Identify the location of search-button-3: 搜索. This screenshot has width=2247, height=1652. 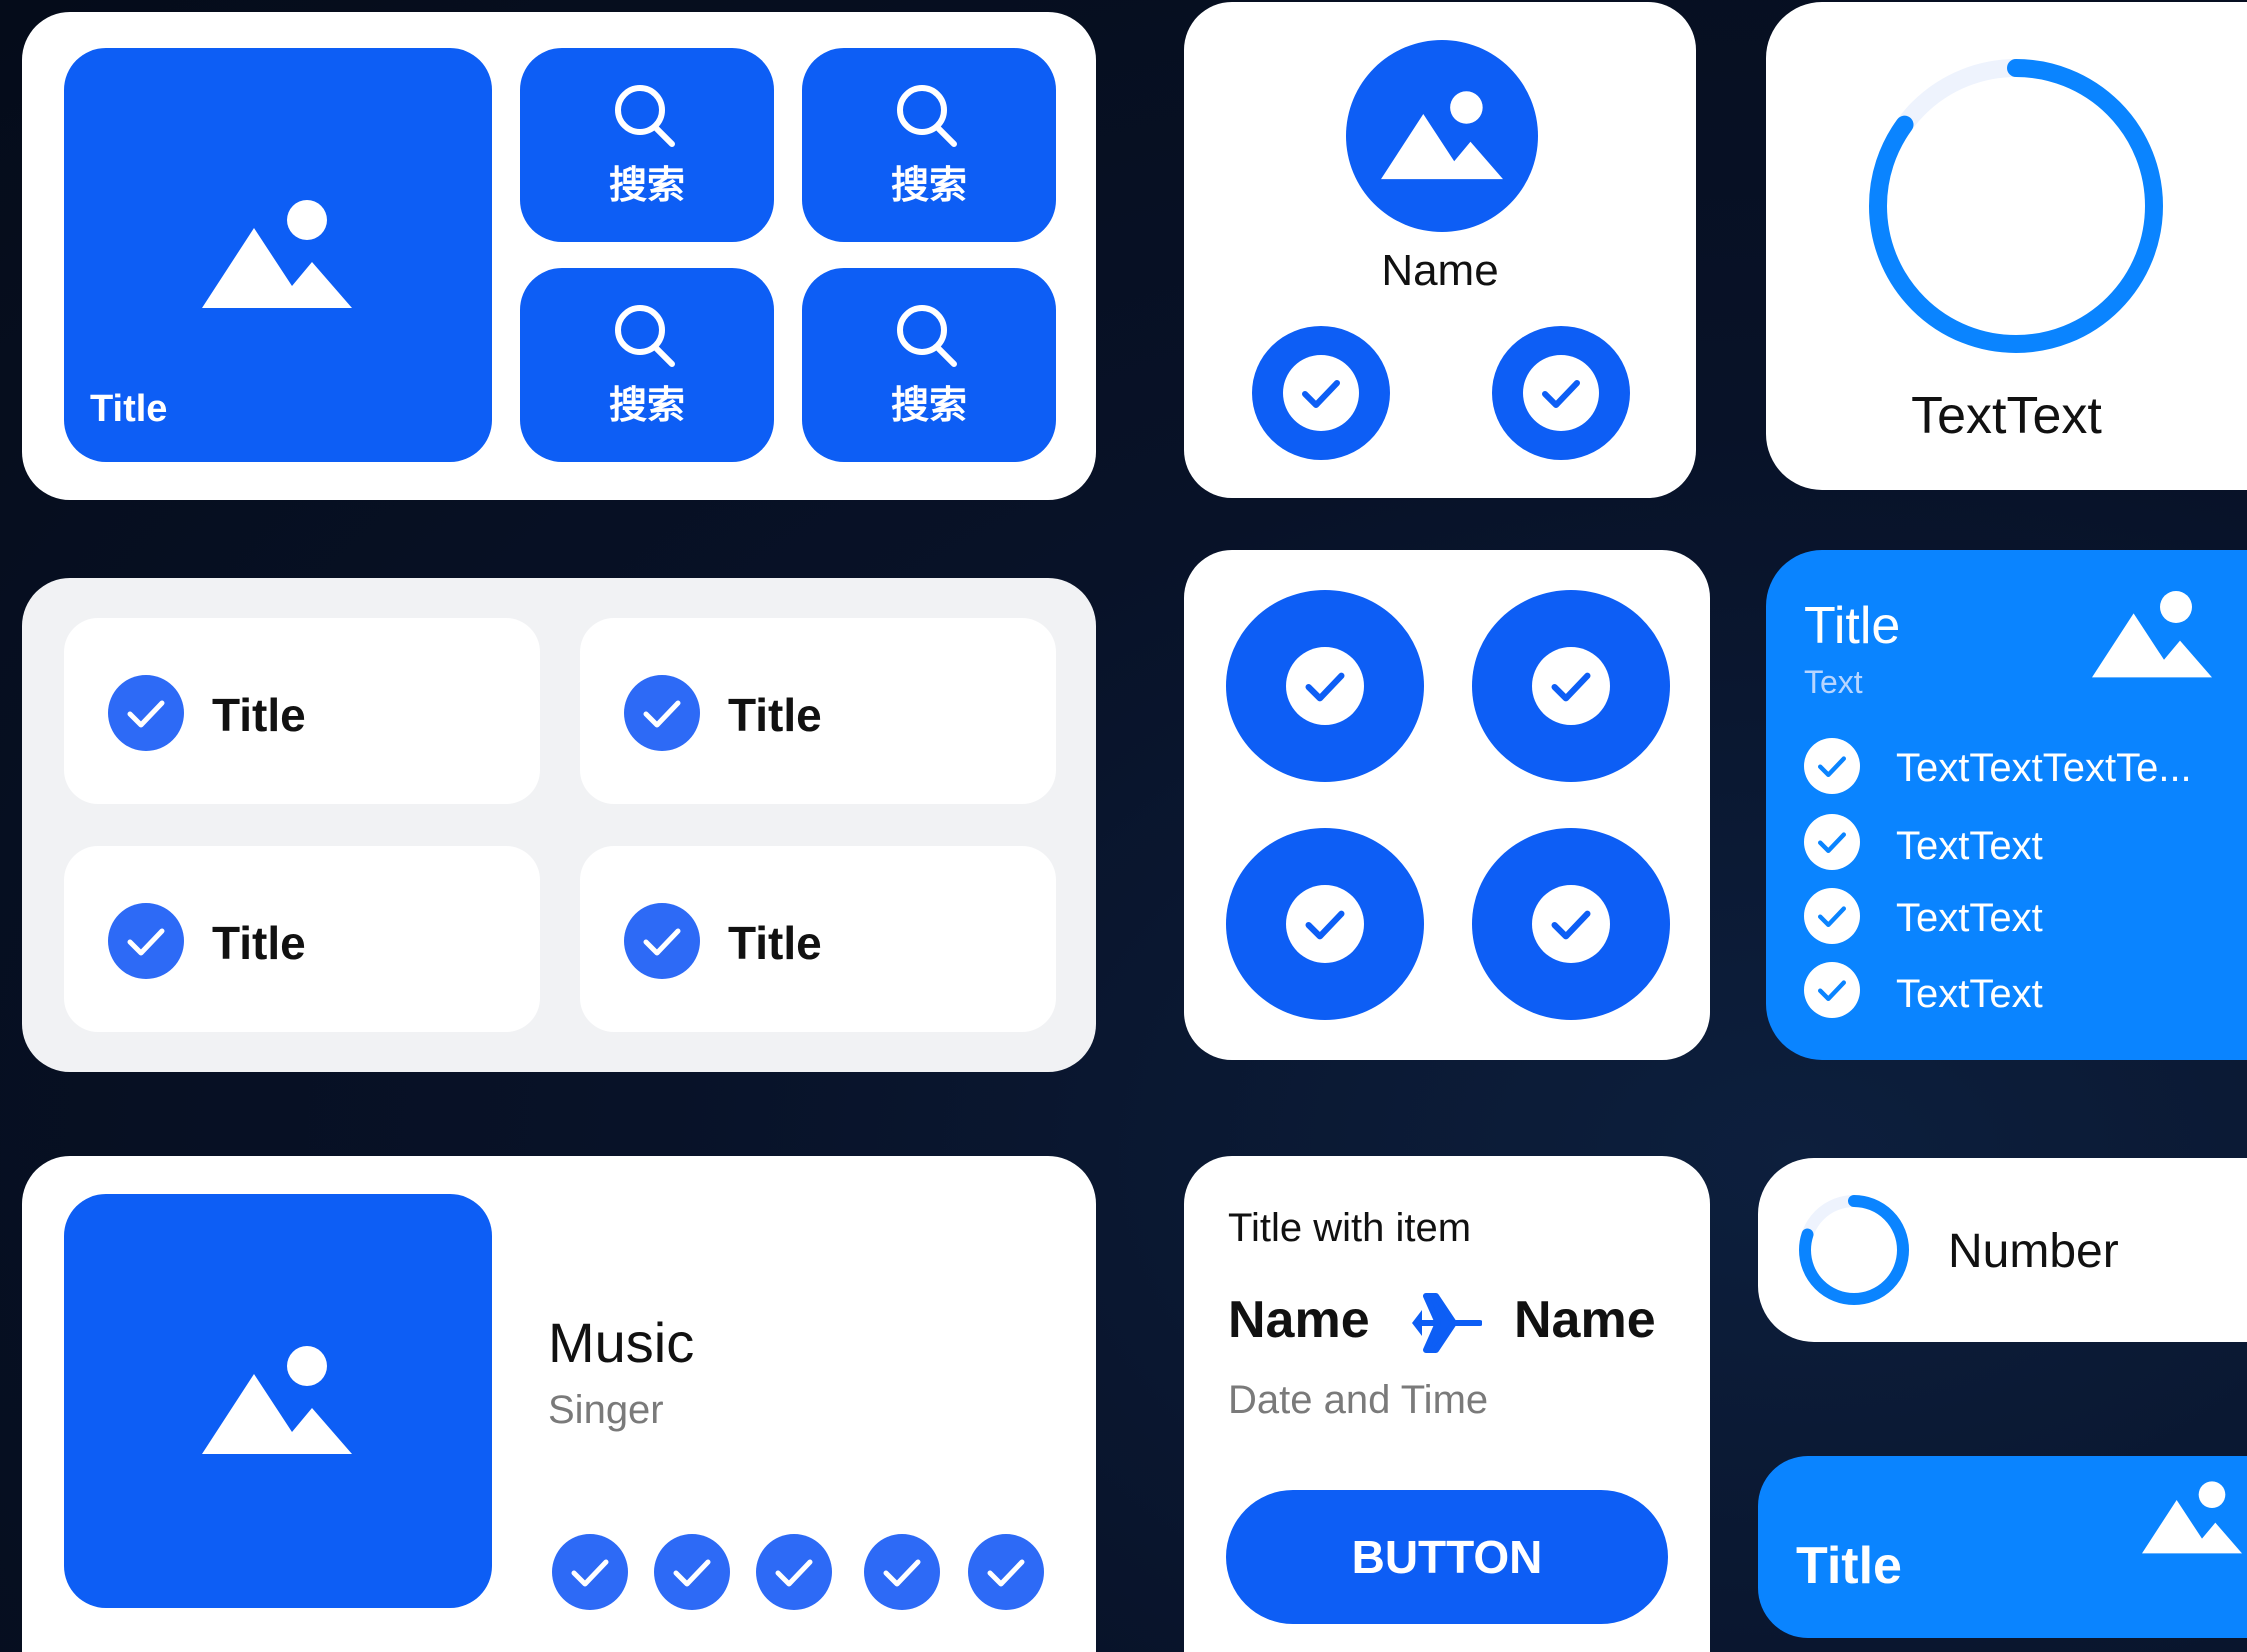
(647, 365).